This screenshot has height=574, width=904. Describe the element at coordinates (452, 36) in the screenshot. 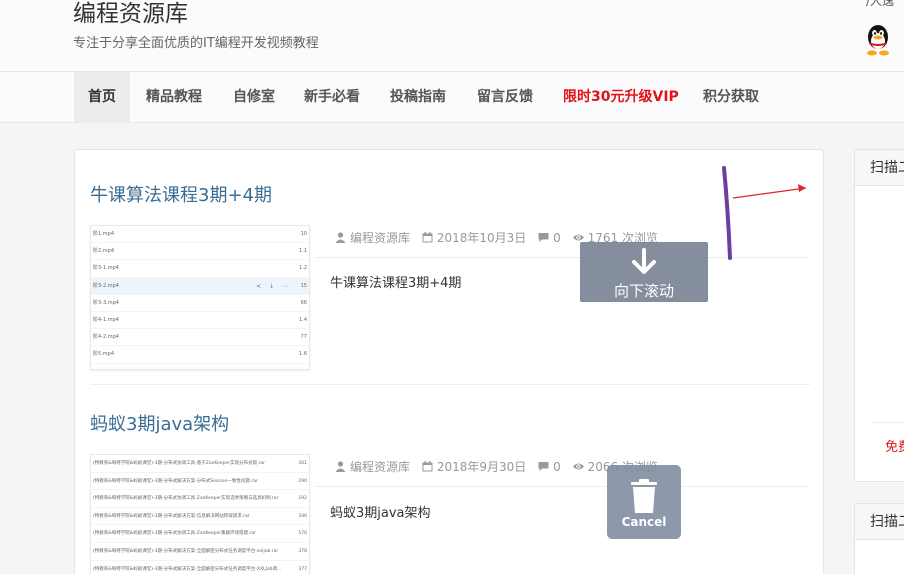

I see `site-header: 编程资源库 专注于分享全面优质的IT编程开发视频教程 /人逸` at that location.